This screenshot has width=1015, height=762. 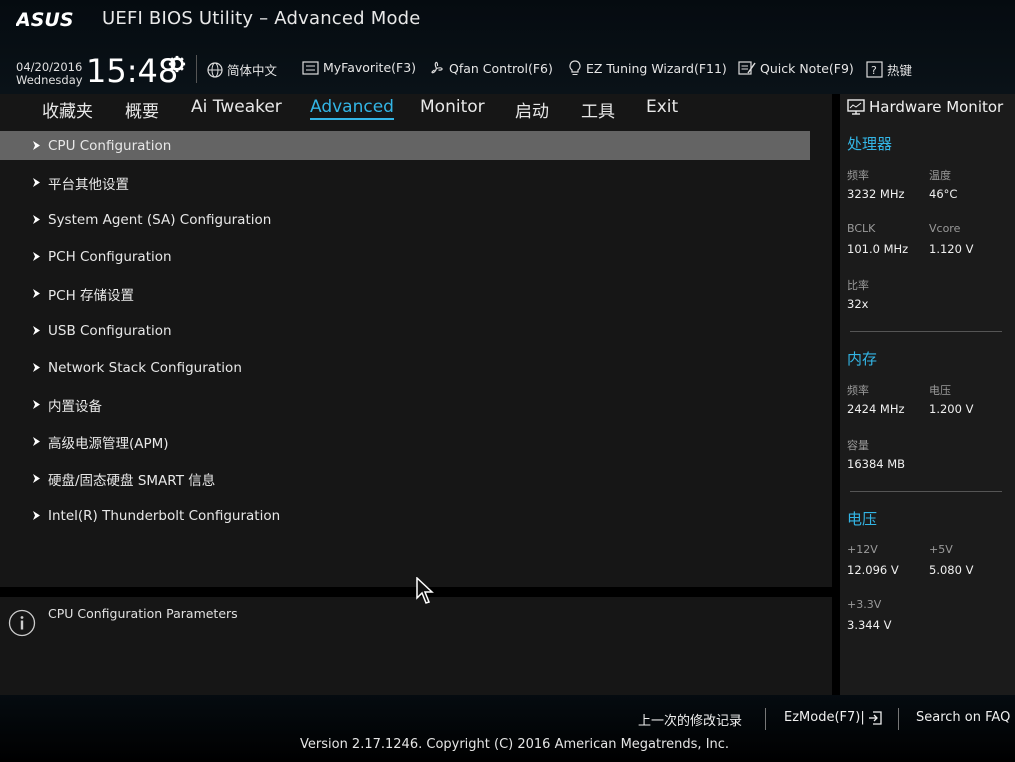 What do you see at coordinates (142, 109) in the screenshot?
I see `tab-main: 概要` at bounding box center [142, 109].